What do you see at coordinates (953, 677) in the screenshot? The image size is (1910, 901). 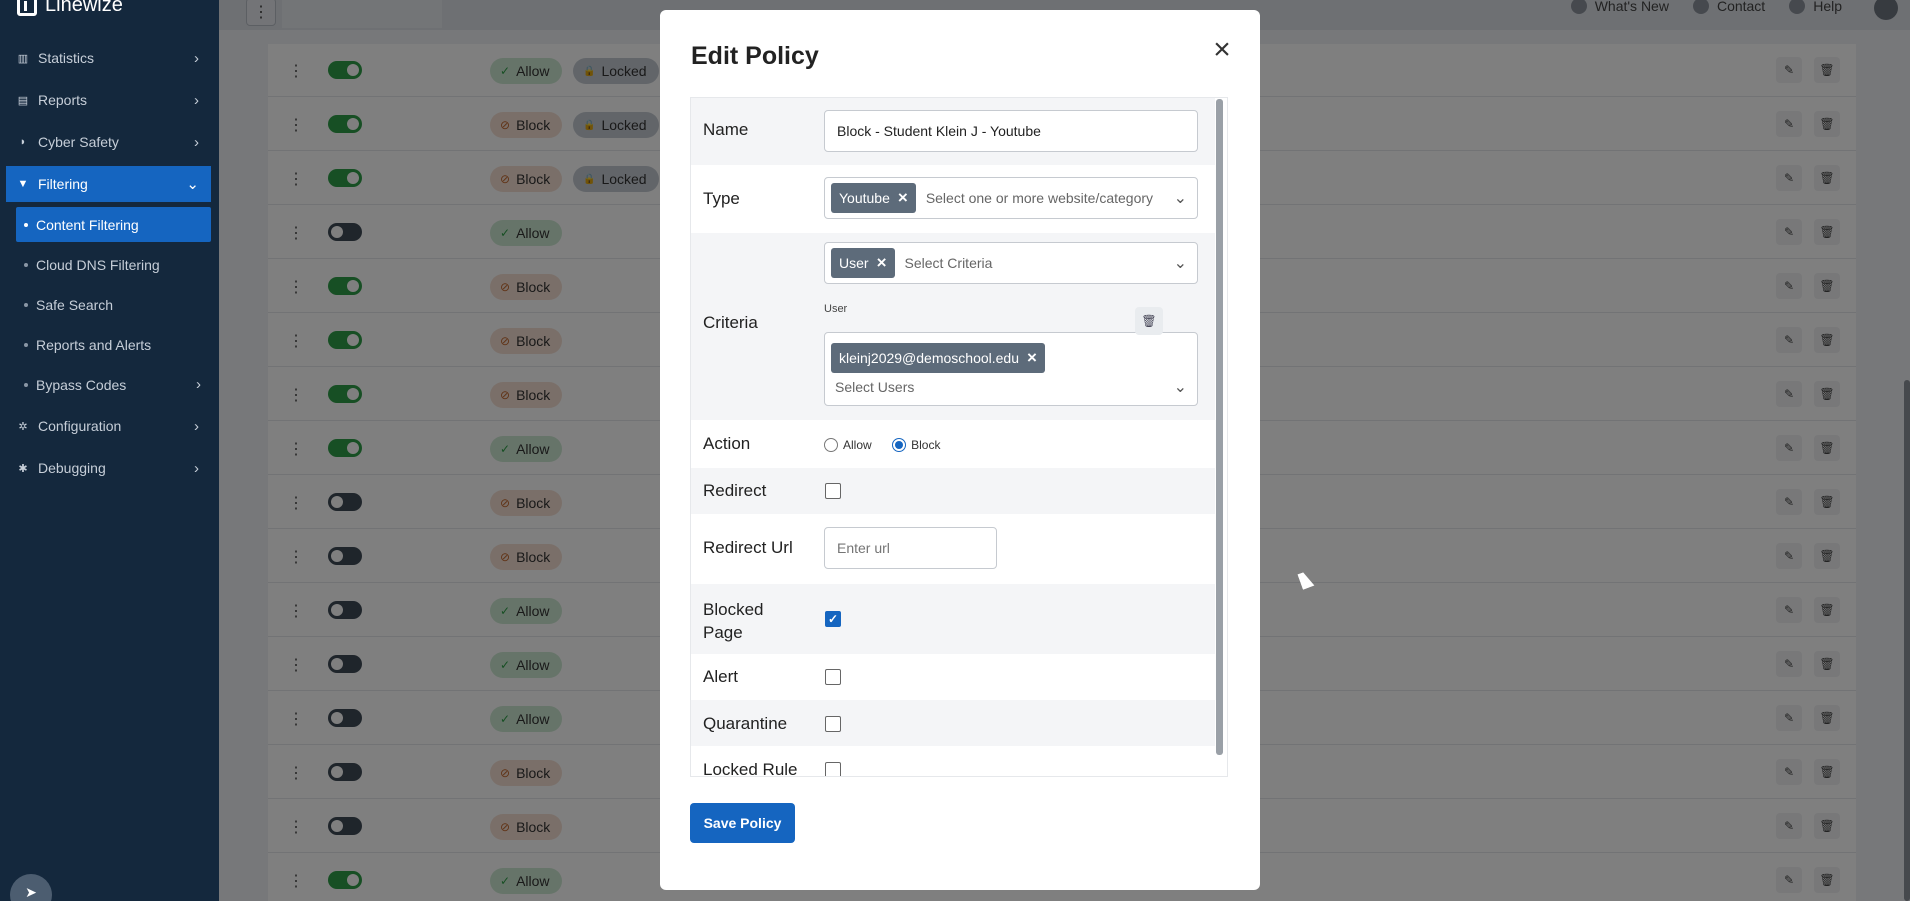 I see `alert-row: Alert` at bounding box center [953, 677].